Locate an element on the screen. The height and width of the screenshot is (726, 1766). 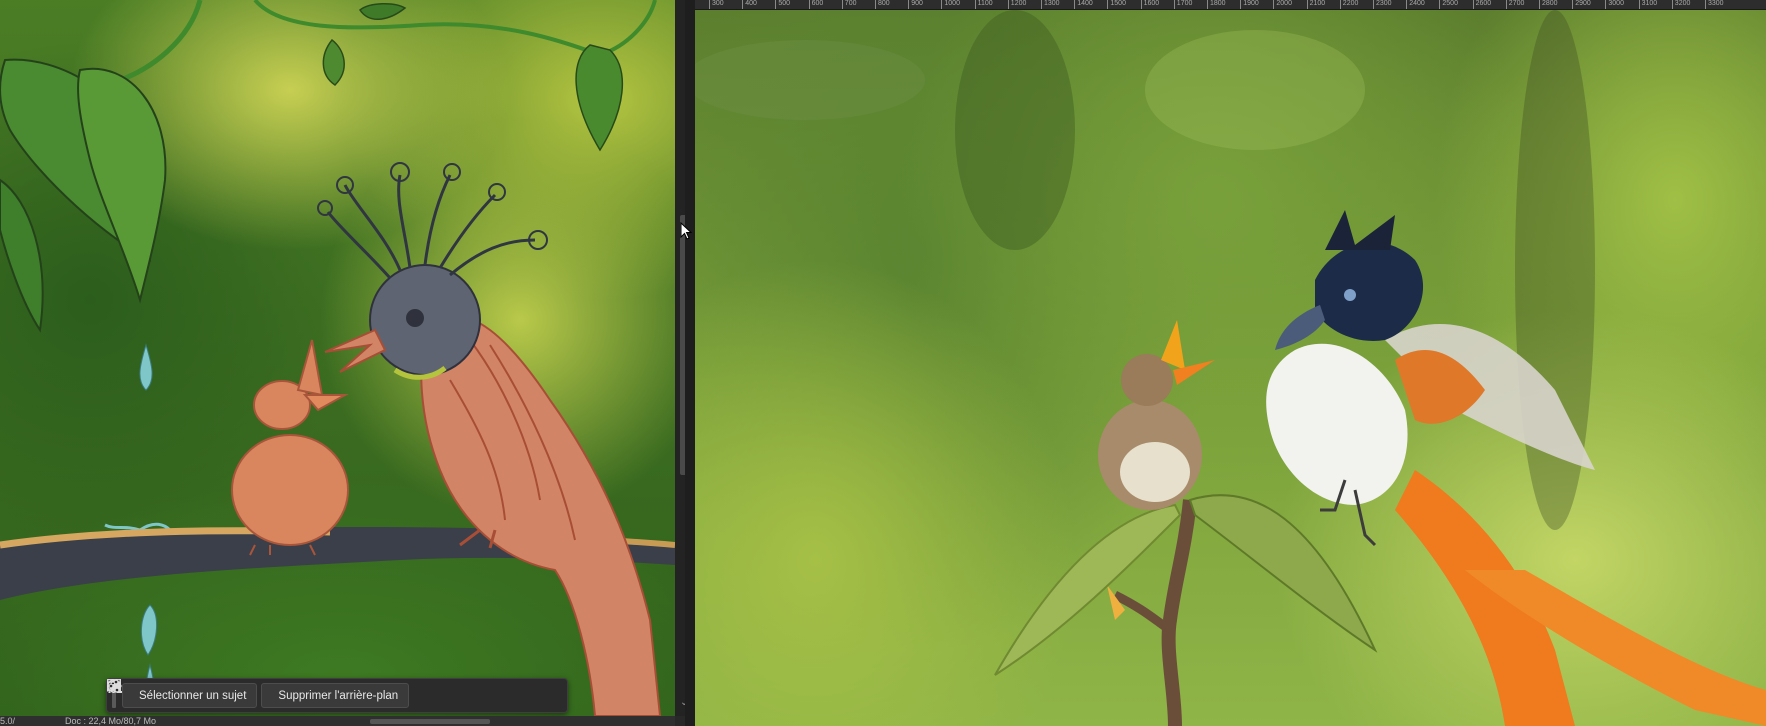
ruler-tick-label: 900 is located at coordinates (924, 4).